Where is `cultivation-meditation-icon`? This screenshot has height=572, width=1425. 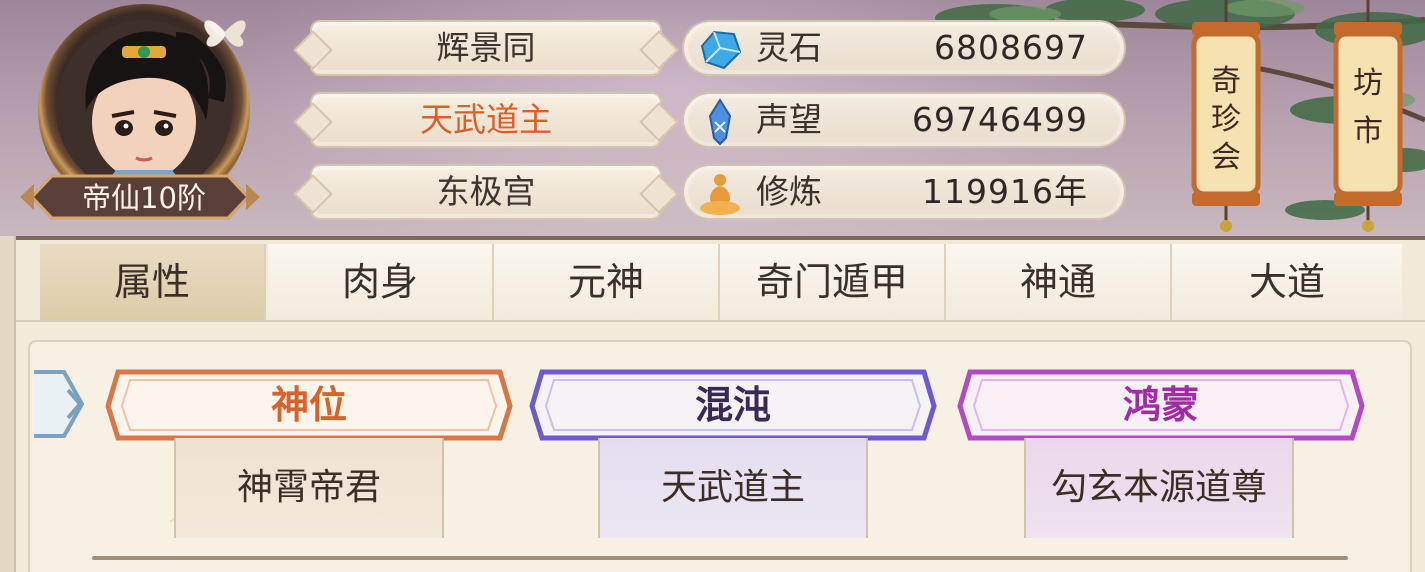
cultivation-meditation-icon is located at coordinates (720, 194).